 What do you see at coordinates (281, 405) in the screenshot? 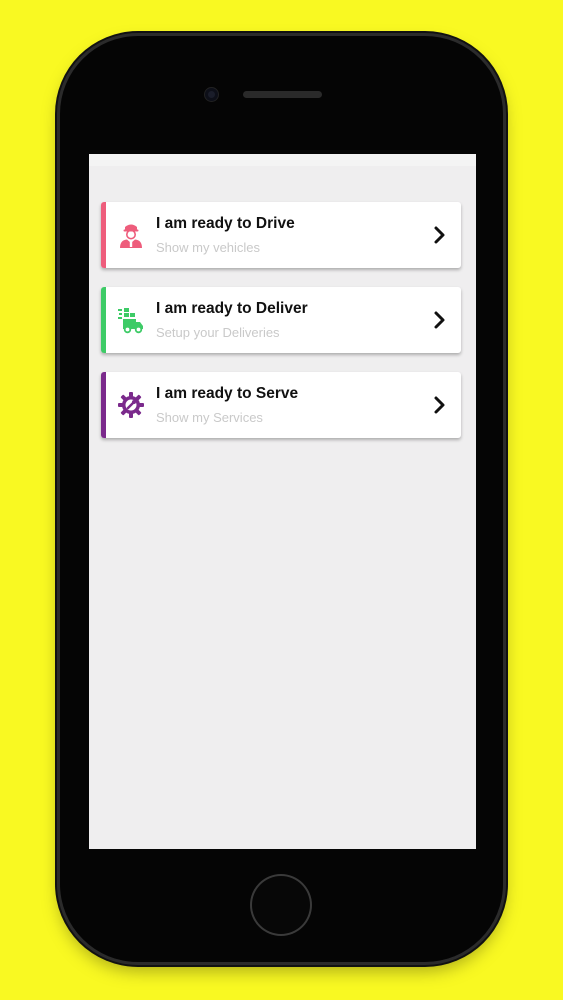
I see `option-serve-card: I am ready to Serve Show my Services` at bounding box center [281, 405].